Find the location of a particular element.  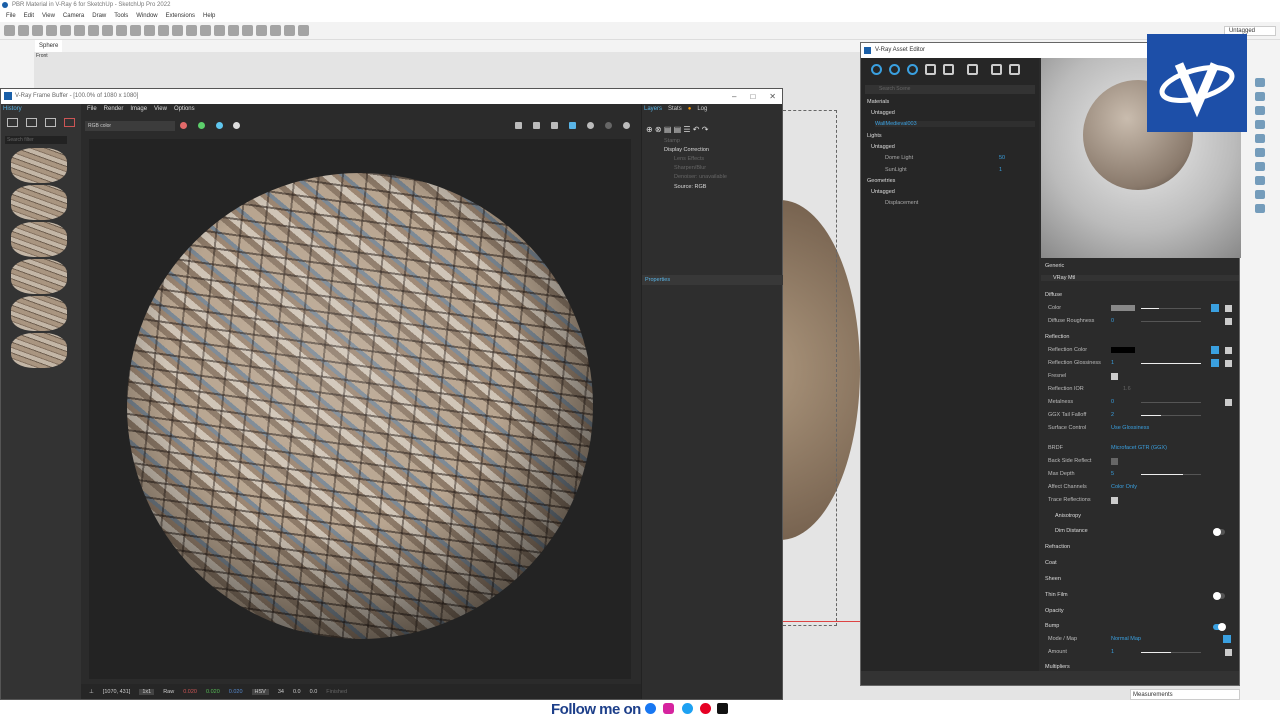

max-depth-value: 5 is located at coordinates (1112, 474).